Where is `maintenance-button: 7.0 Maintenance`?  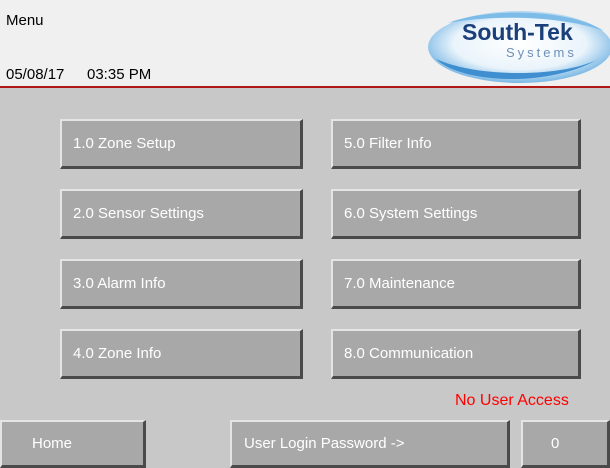 maintenance-button: 7.0 Maintenance is located at coordinates (456, 284).